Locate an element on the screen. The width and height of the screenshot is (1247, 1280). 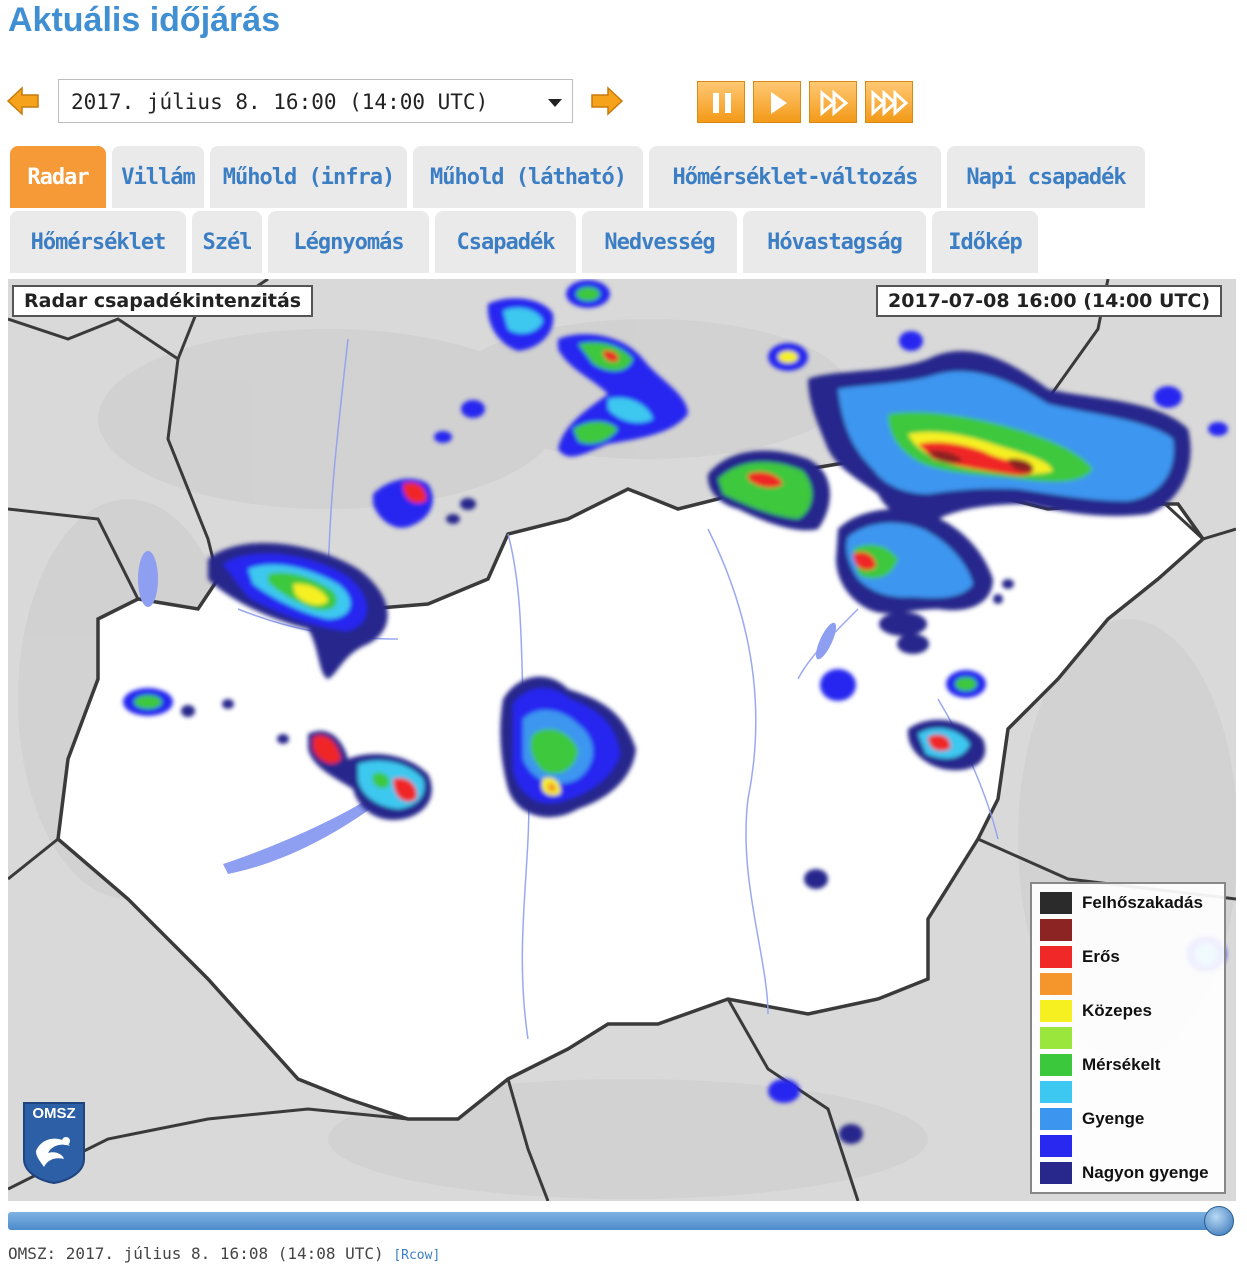
datetime-select-value: 2017. július 8. 16:00 (14:00 UTC) is located at coordinates (280, 102).